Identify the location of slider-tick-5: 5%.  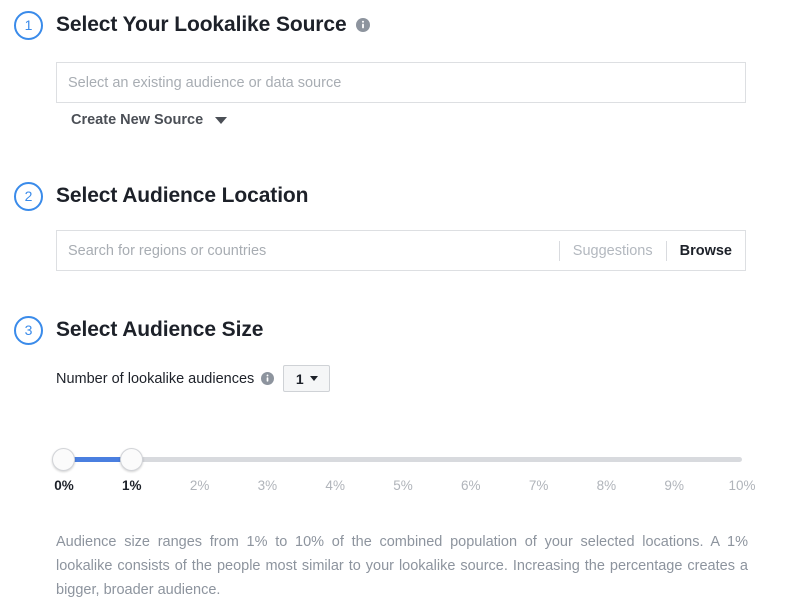
(403, 485).